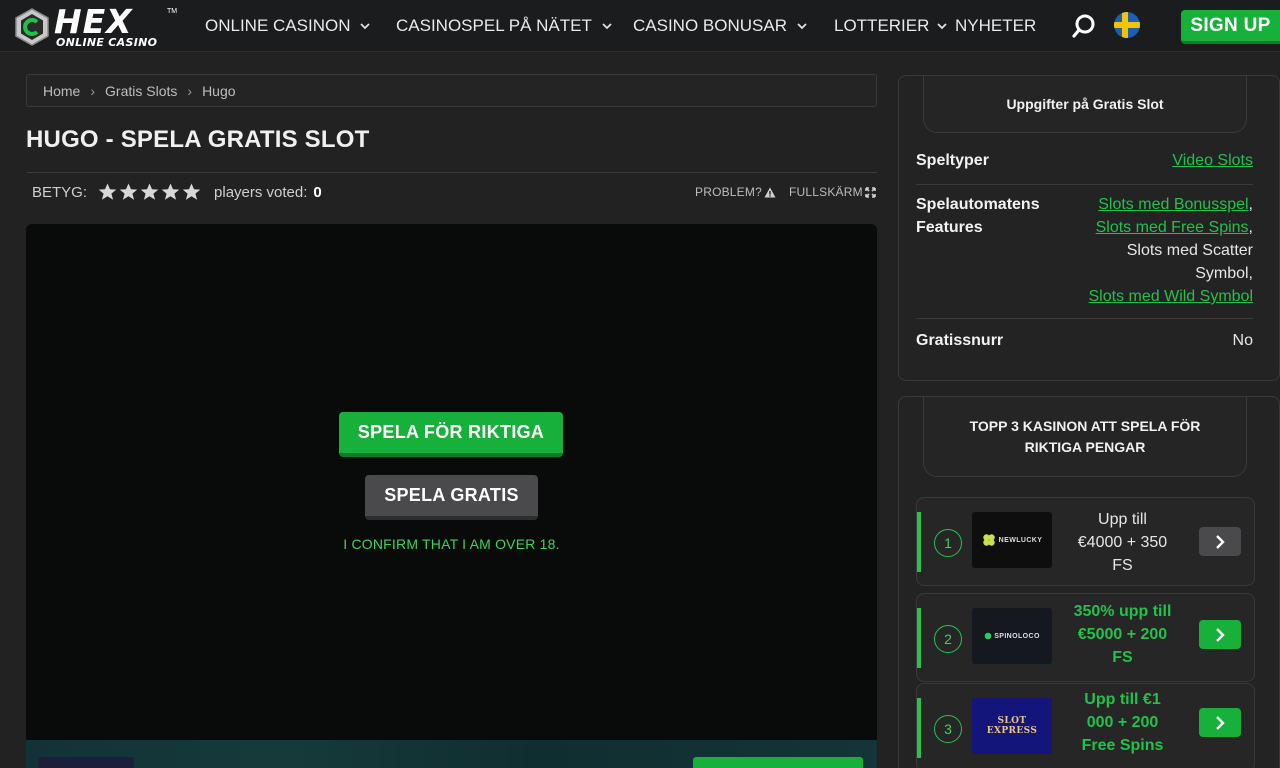 Image resolution: width=1280 pixels, height=768 pixels. What do you see at coordinates (1171, 296) in the screenshot?
I see `wild-symbol-link: Slots med Wild Symbol` at bounding box center [1171, 296].